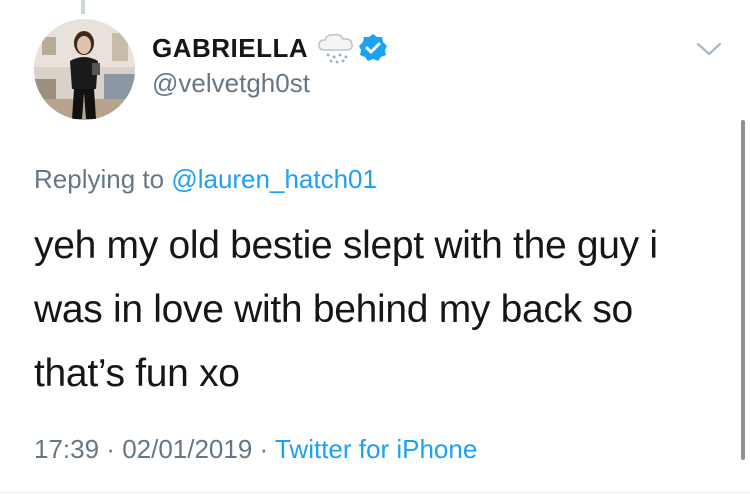 The image size is (750, 495). Describe the element at coordinates (373, 47) in the screenshot. I see `verified-badge-icon` at that location.